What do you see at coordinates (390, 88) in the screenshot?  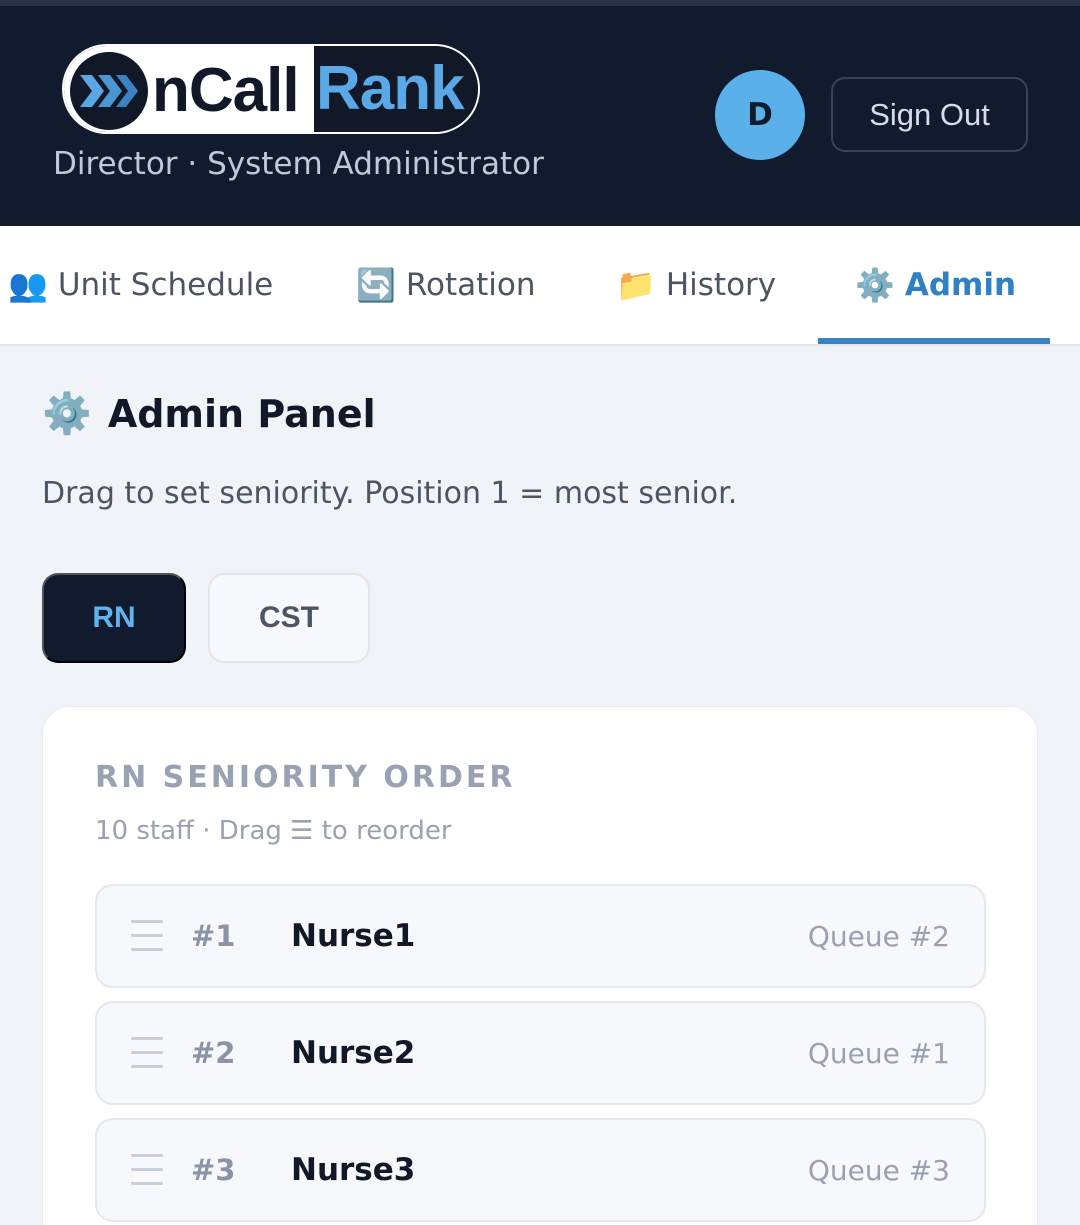 I see `logo-text-rank: Rank` at bounding box center [390, 88].